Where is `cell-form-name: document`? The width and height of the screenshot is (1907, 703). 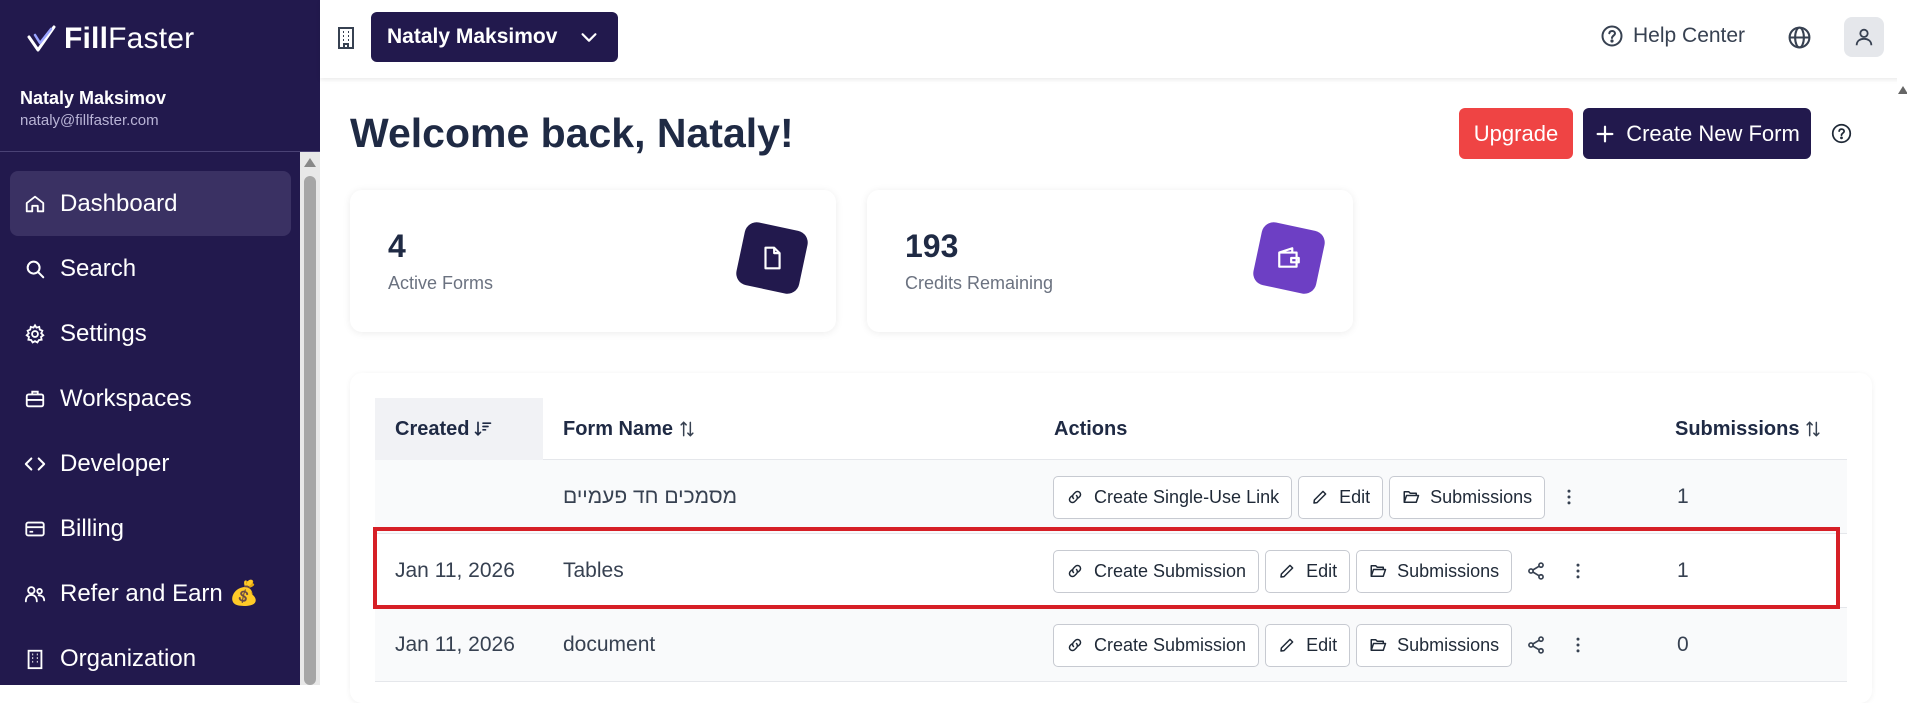
cell-form-name: document is located at coordinates (609, 645).